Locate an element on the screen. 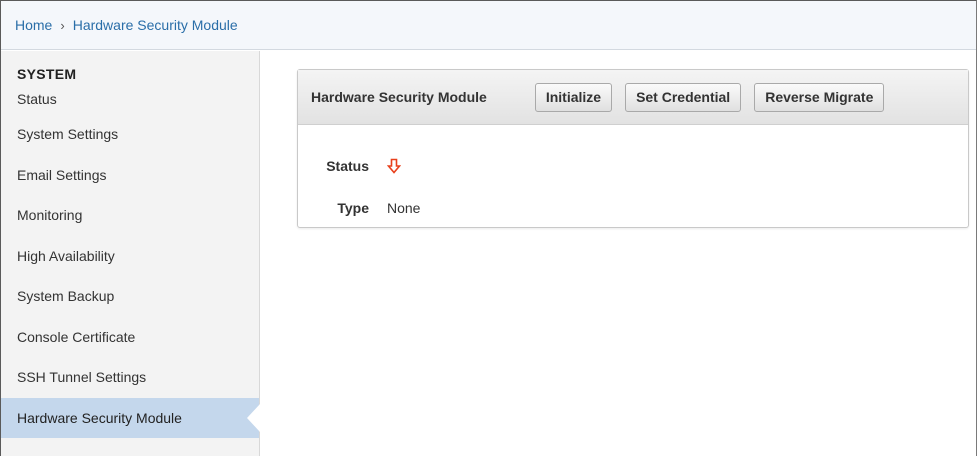  panel-title: Hardware Security Module is located at coordinates (399, 97).